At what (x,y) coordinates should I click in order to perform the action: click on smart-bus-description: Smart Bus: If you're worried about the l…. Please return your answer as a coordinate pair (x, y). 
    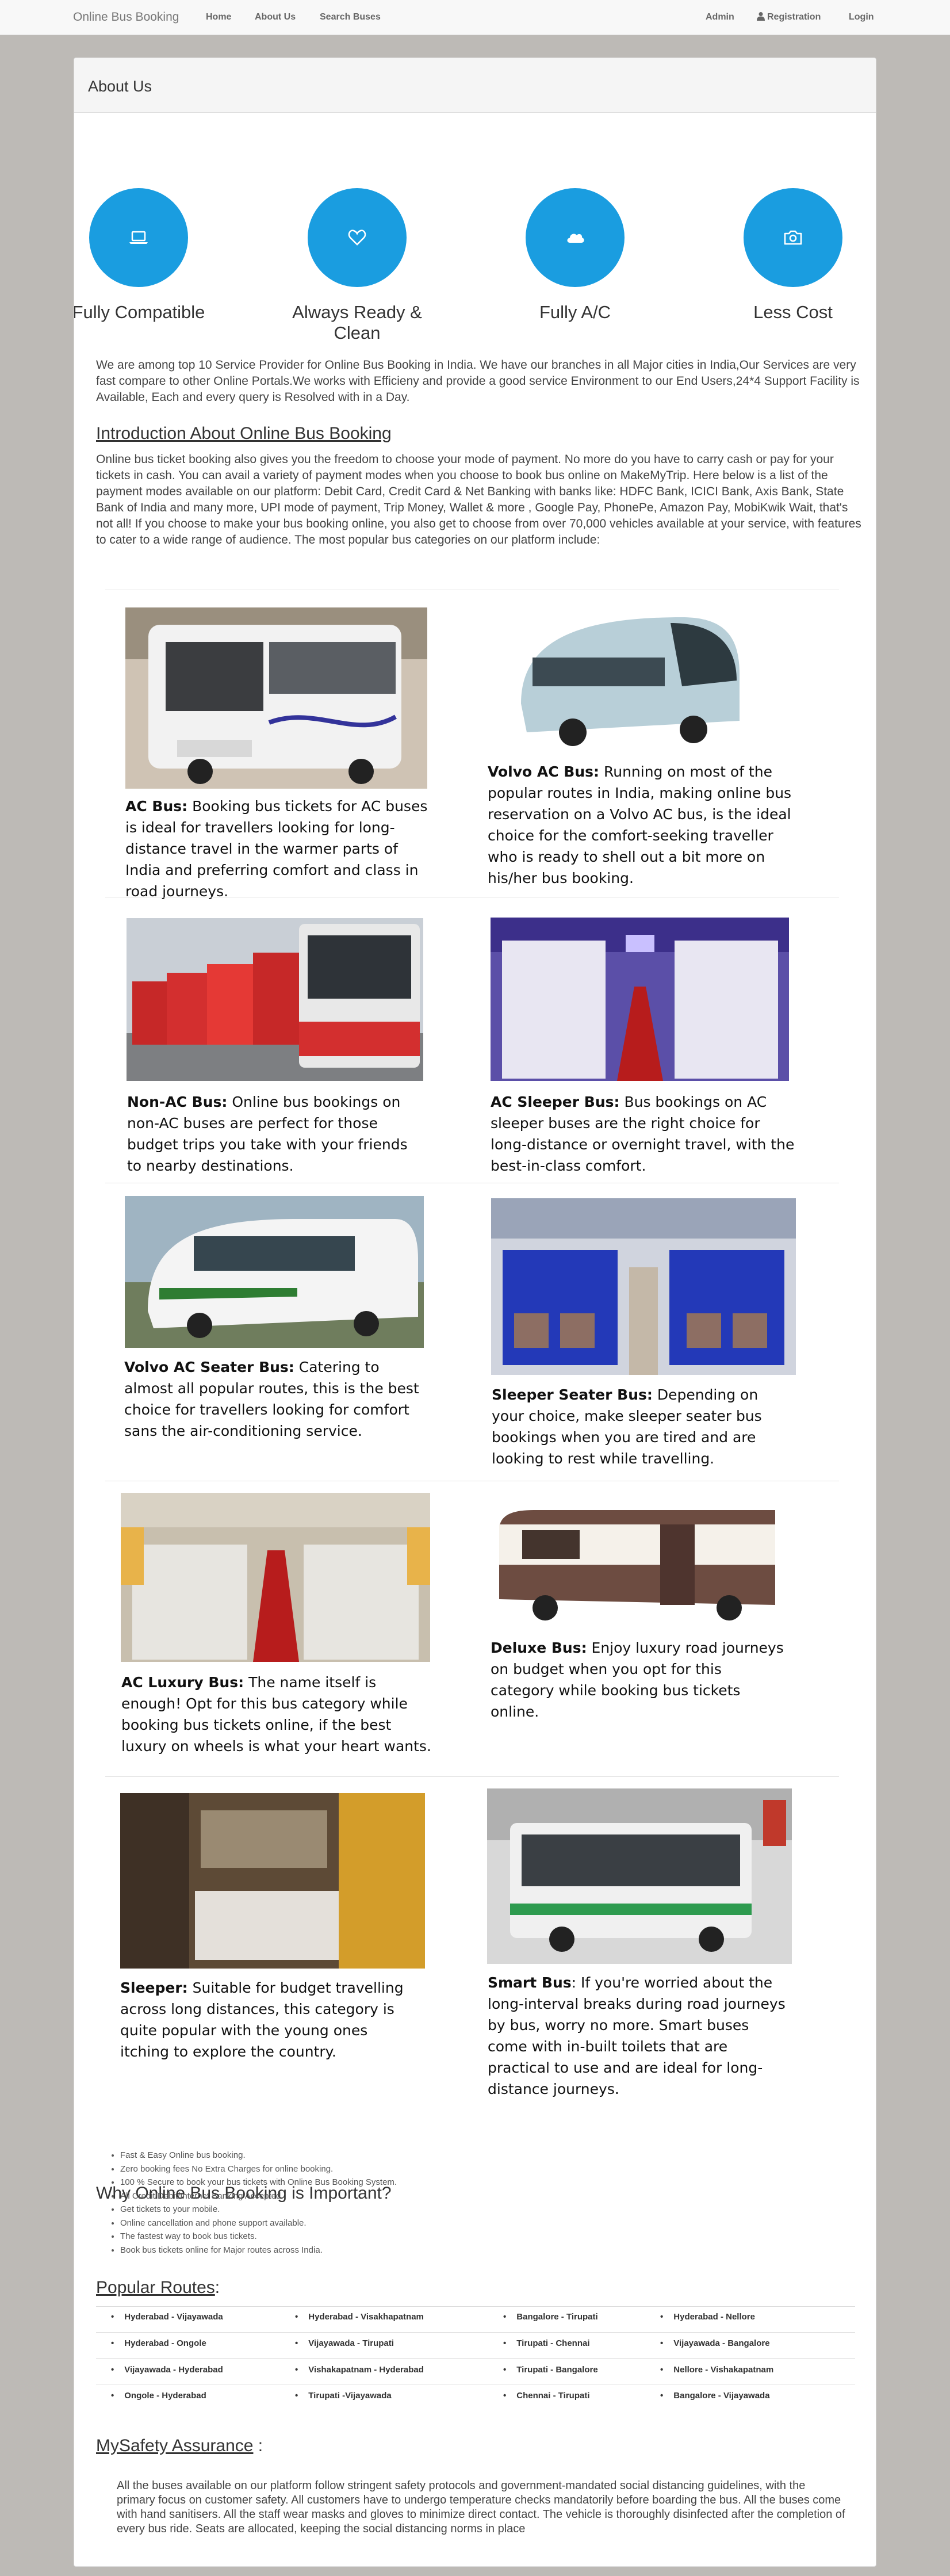
    Looking at the image, I should click on (637, 2036).